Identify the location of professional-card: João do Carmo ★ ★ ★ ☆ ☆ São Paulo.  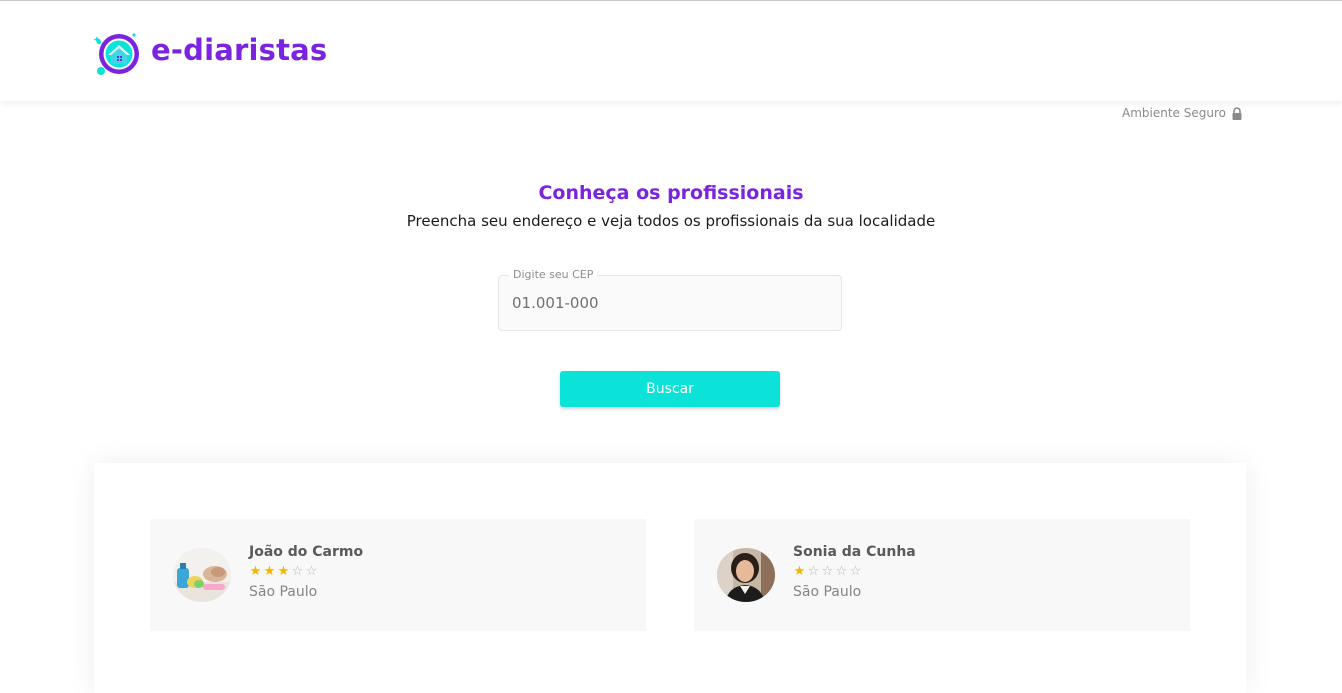
(398, 575).